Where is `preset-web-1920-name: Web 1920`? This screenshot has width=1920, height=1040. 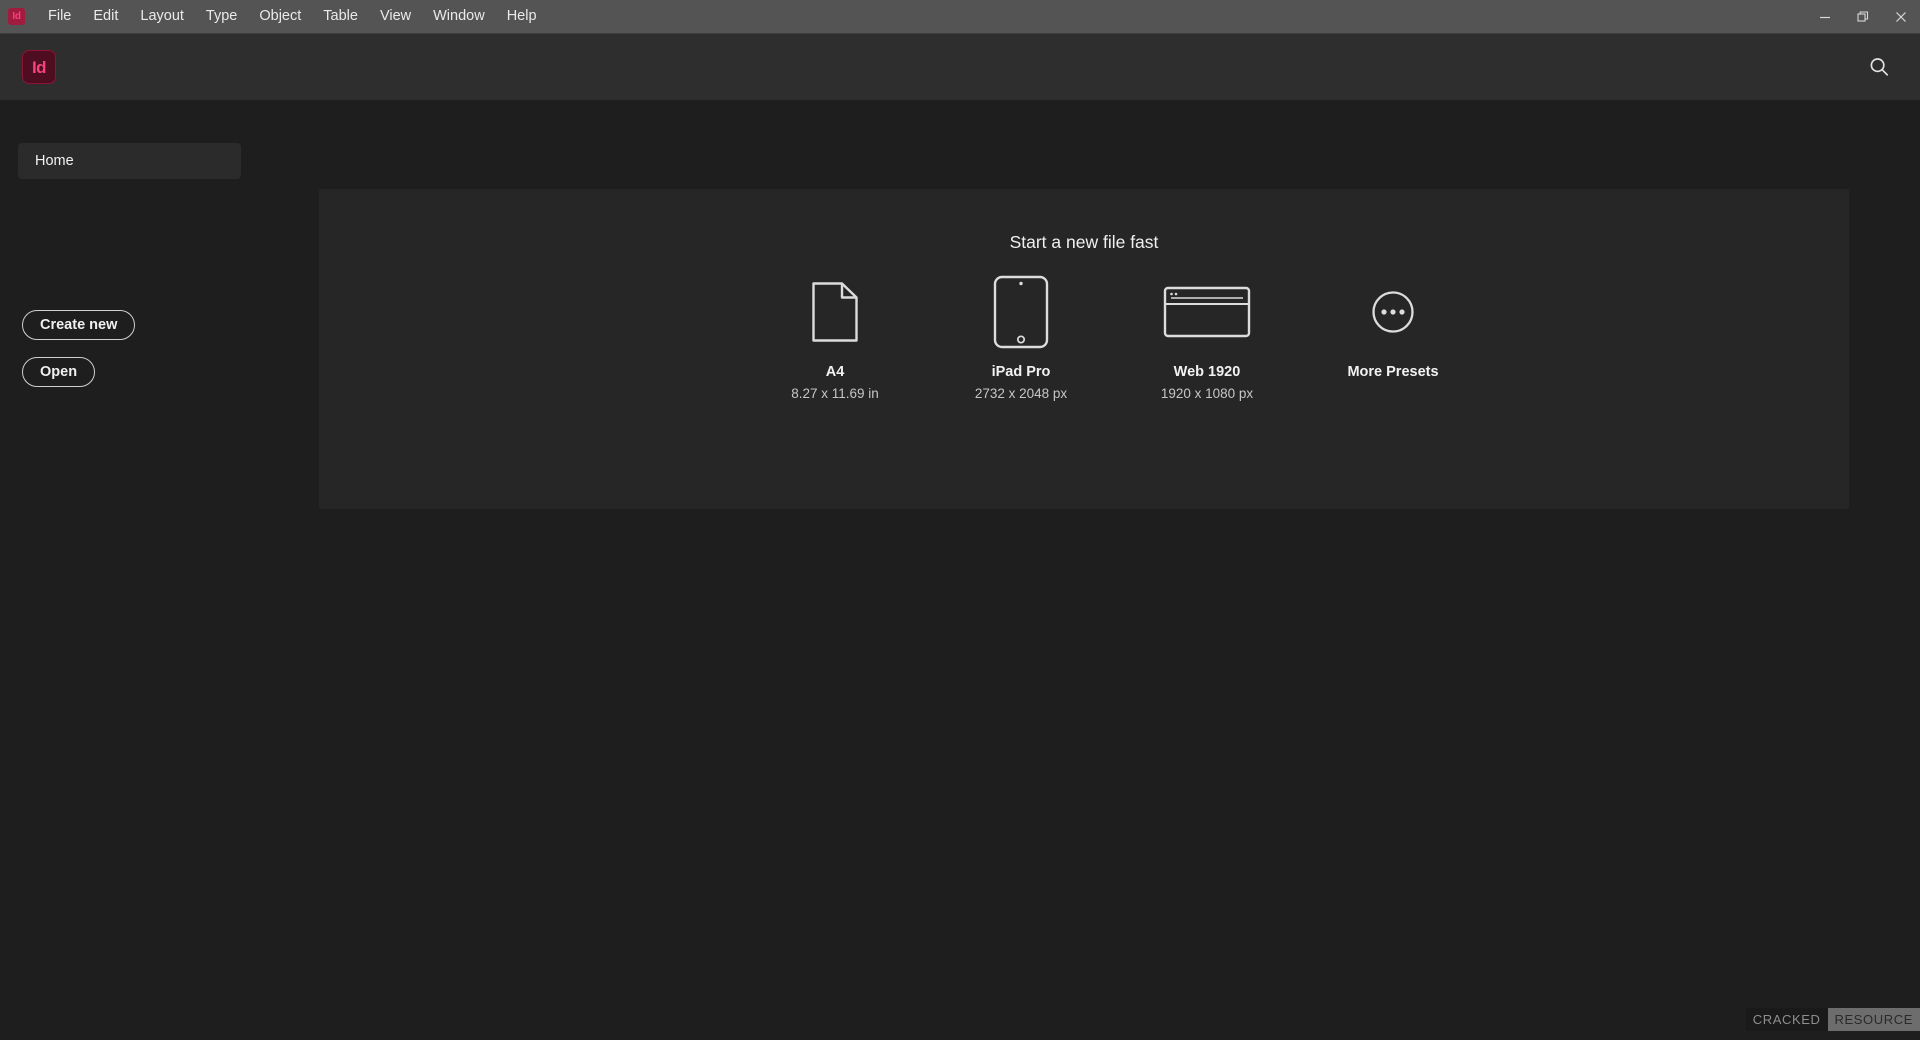 preset-web-1920-name: Web 1920 is located at coordinates (1207, 372).